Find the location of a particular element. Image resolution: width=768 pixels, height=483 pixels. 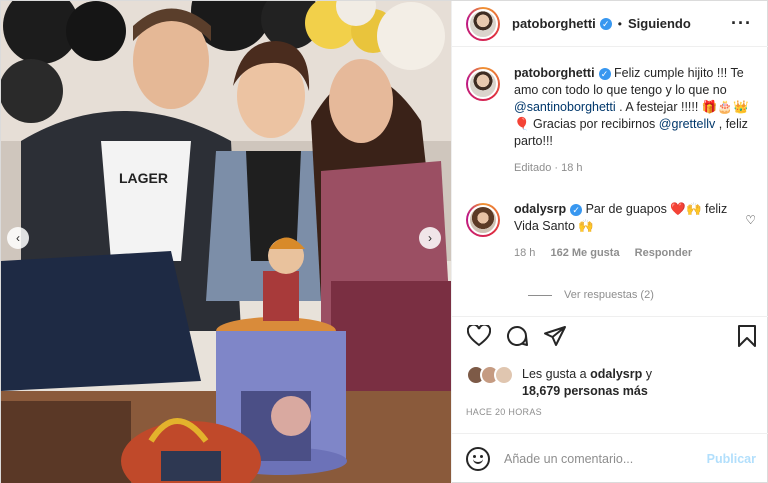

next-photo-button: › is located at coordinates (430, 238).